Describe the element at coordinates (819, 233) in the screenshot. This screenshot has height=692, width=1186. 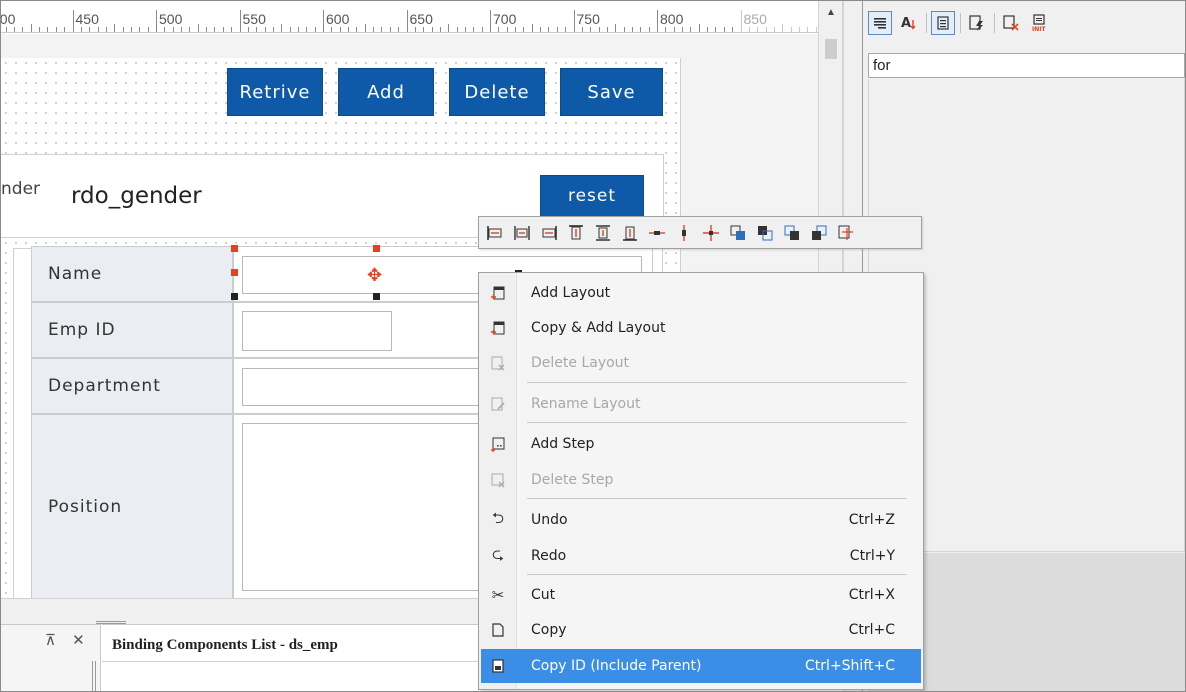
I see `send-backward-icon` at that location.